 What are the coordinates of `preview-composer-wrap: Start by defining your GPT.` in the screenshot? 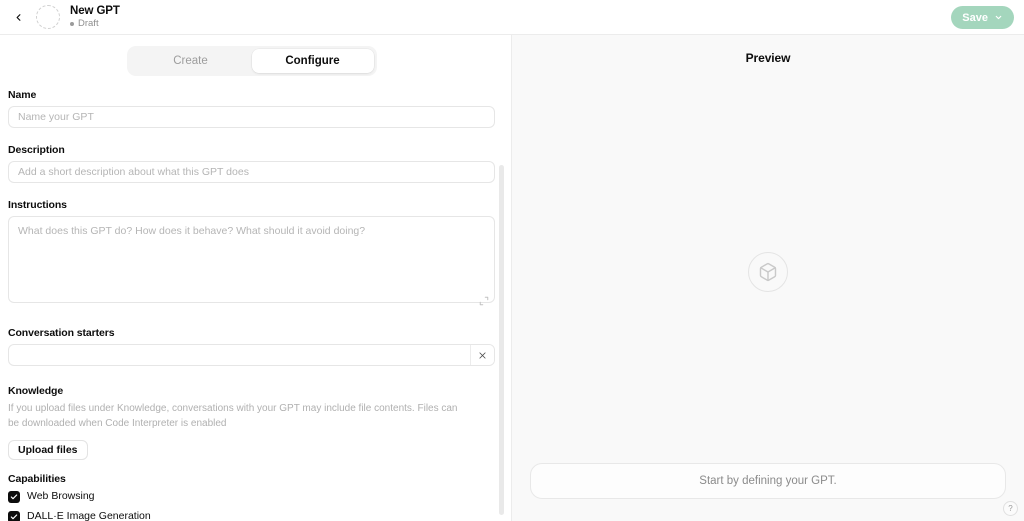 It's located at (768, 492).